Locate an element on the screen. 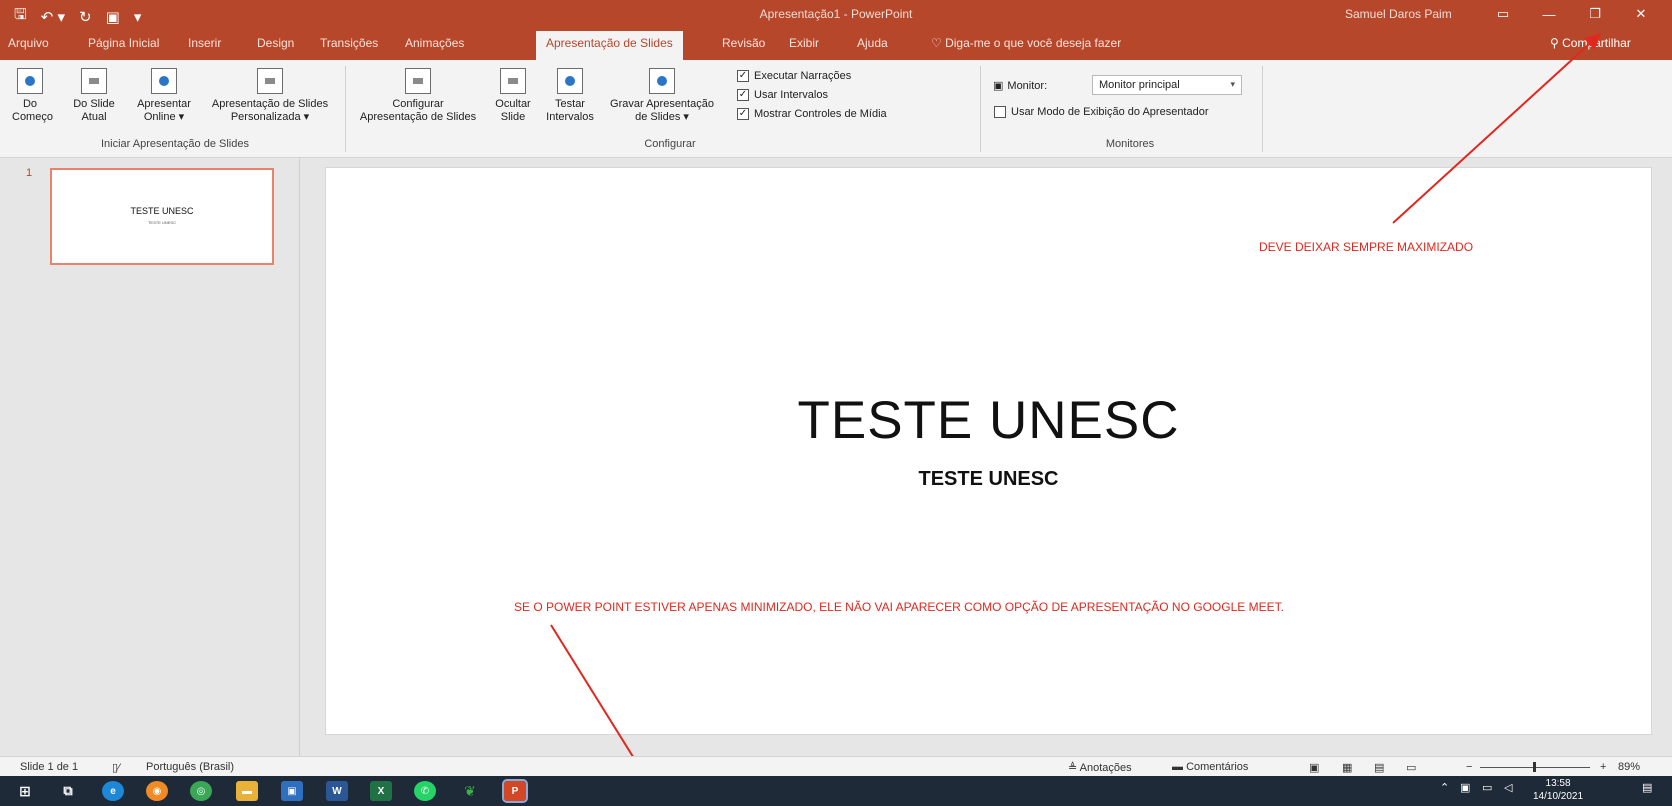  window-controls: ▭ — ❐ ✕ is located at coordinates (1572, 14).